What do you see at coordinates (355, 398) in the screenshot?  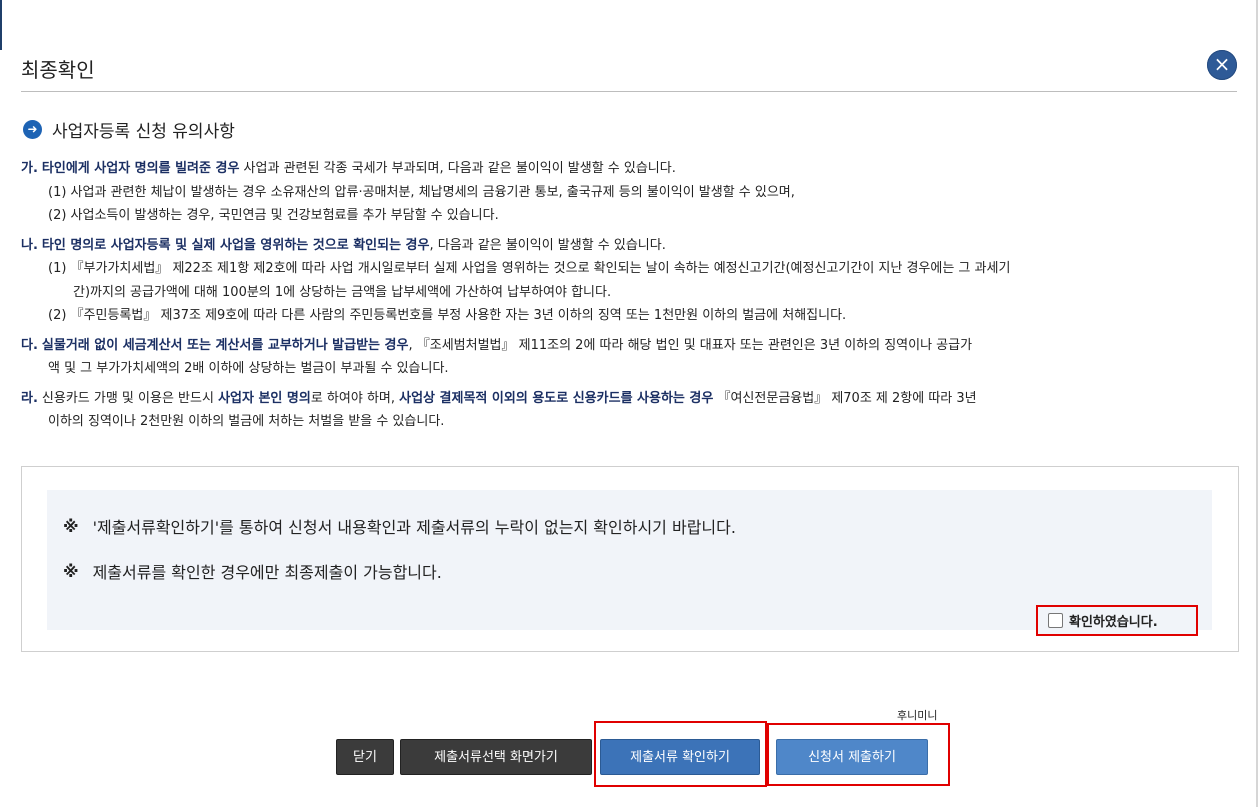 I see `notice-ra-part2: 로 하여야 하며,` at bounding box center [355, 398].